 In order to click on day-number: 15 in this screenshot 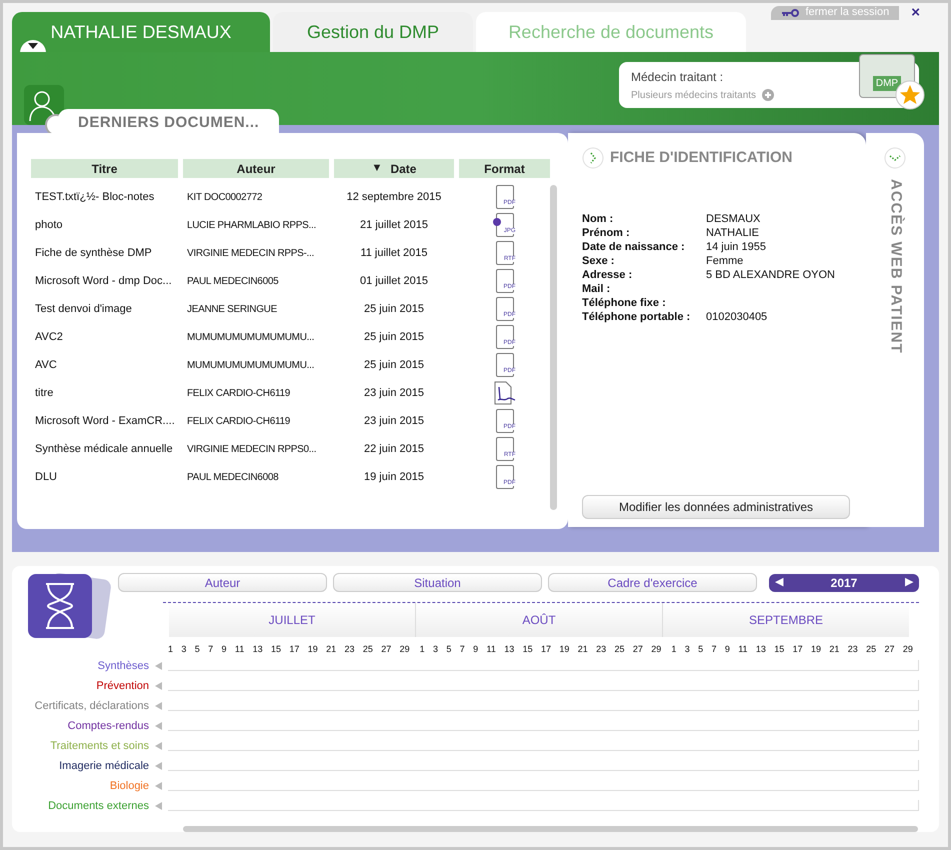, I will do `click(527, 649)`.